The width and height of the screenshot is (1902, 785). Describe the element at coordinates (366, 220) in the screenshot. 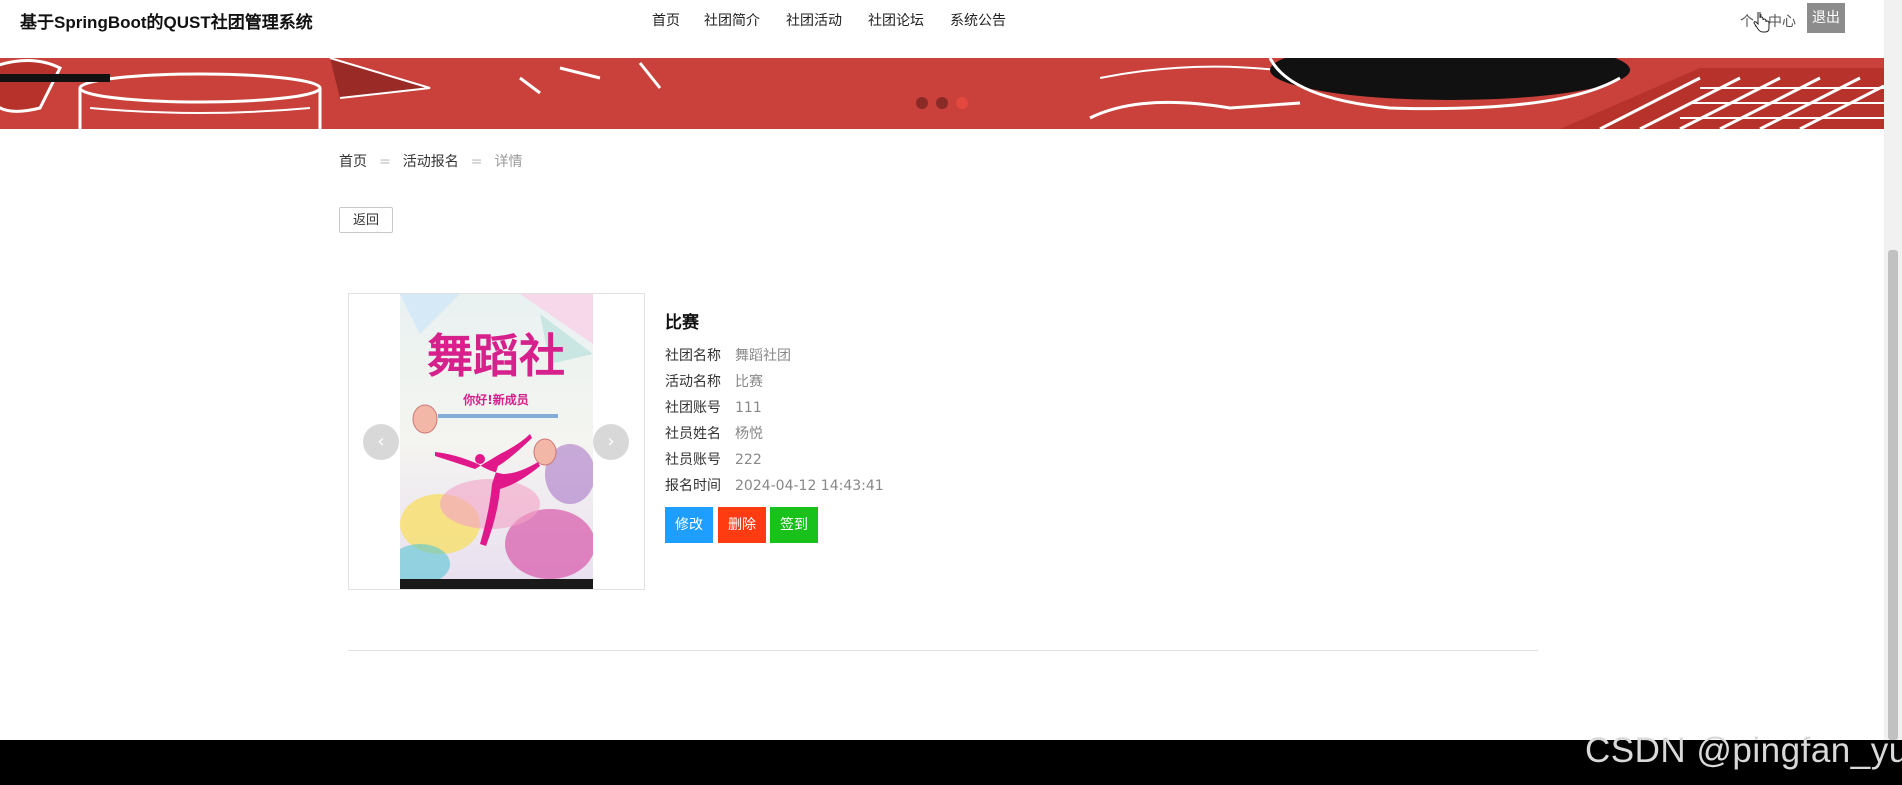

I see `back-button: 返回` at that location.